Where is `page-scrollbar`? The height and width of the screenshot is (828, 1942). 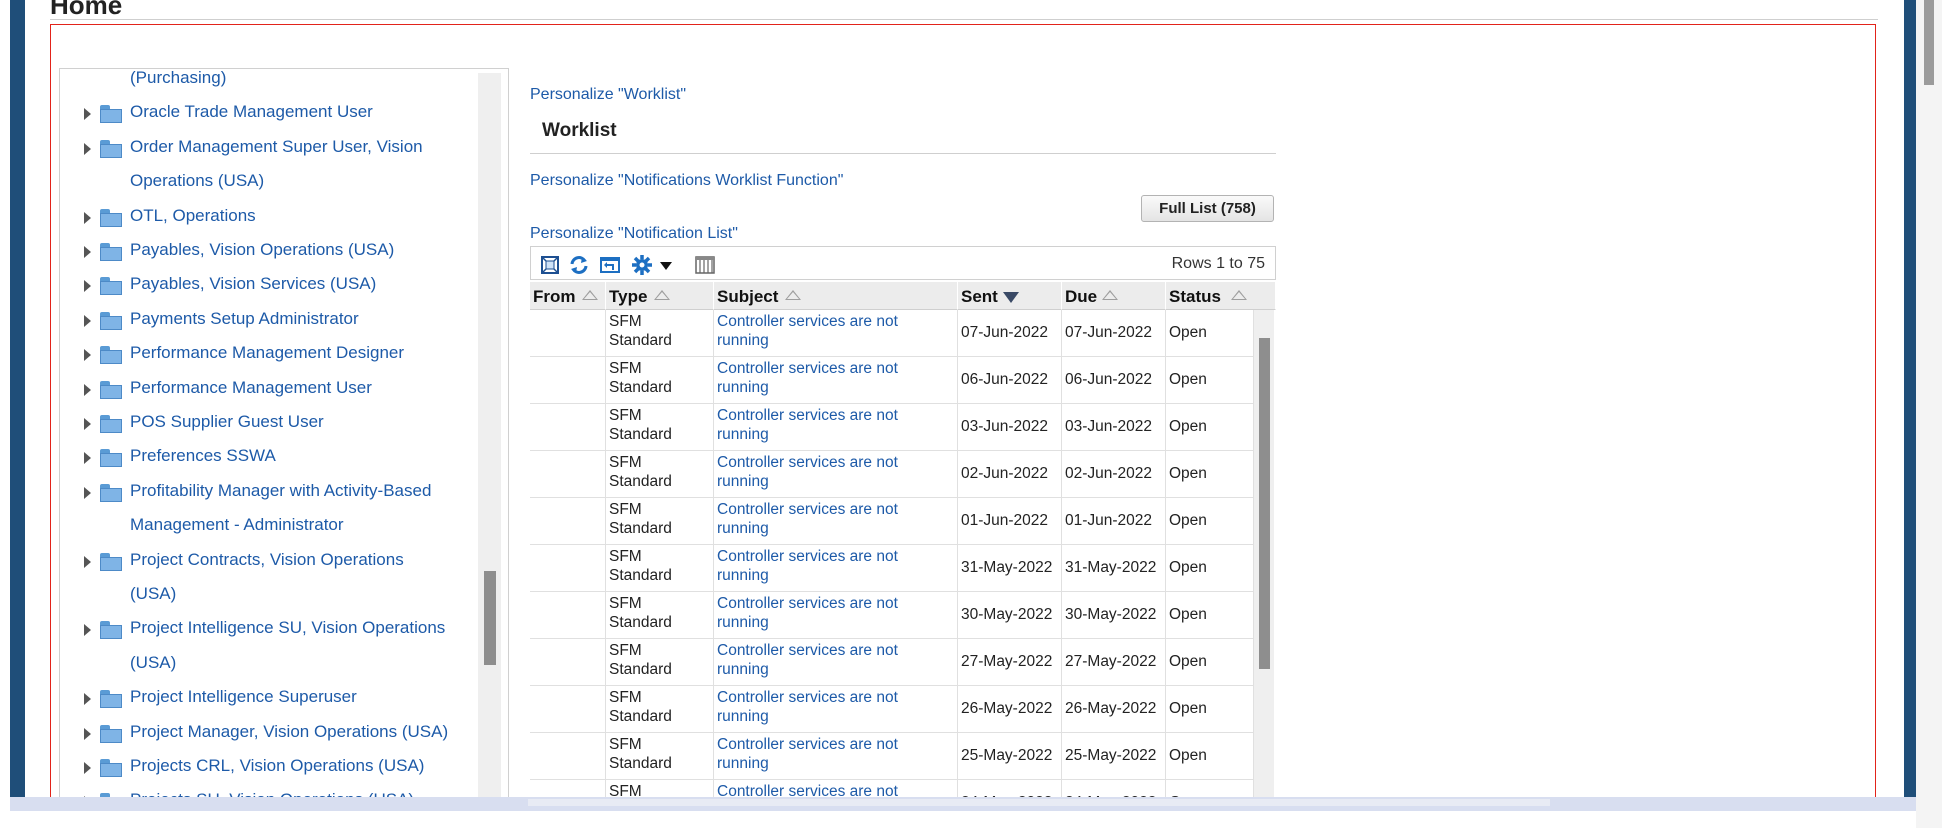
page-scrollbar is located at coordinates (1929, 414).